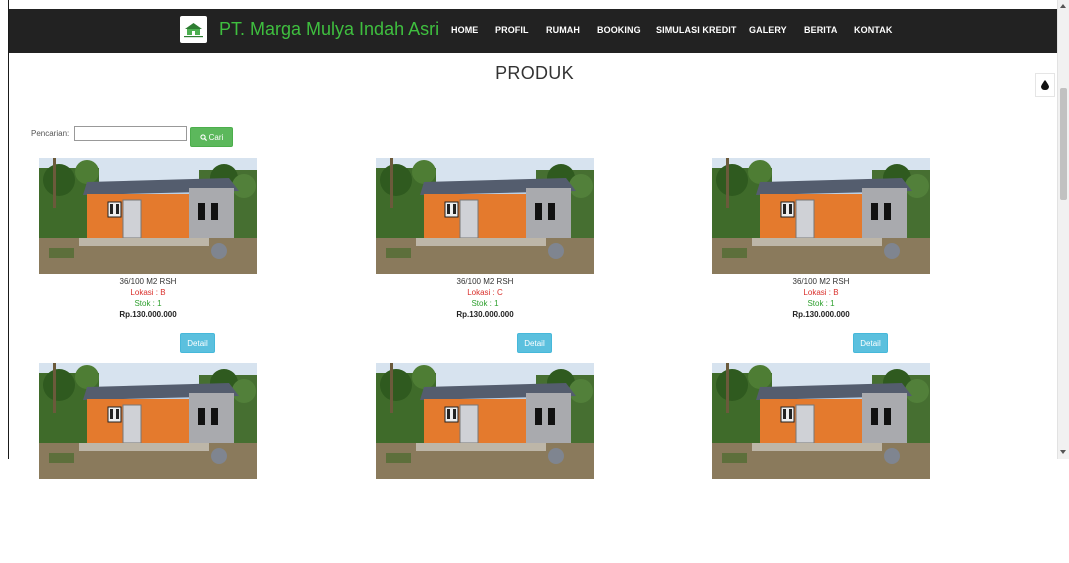  Describe the element at coordinates (1063, 6) in the screenshot. I see `scroll-up-arrow-icon` at that location.